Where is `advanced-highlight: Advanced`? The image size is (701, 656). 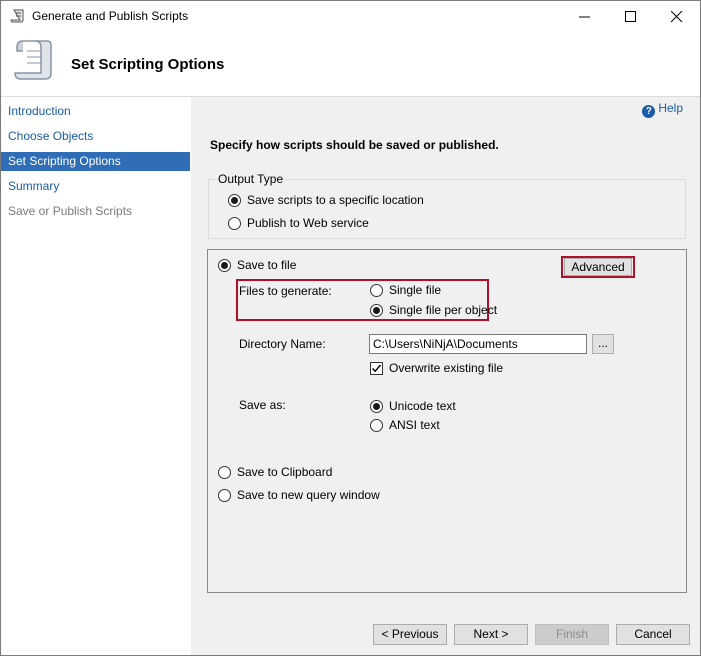
advanced-highlight: Advanced is located at coordinates (598, 267).